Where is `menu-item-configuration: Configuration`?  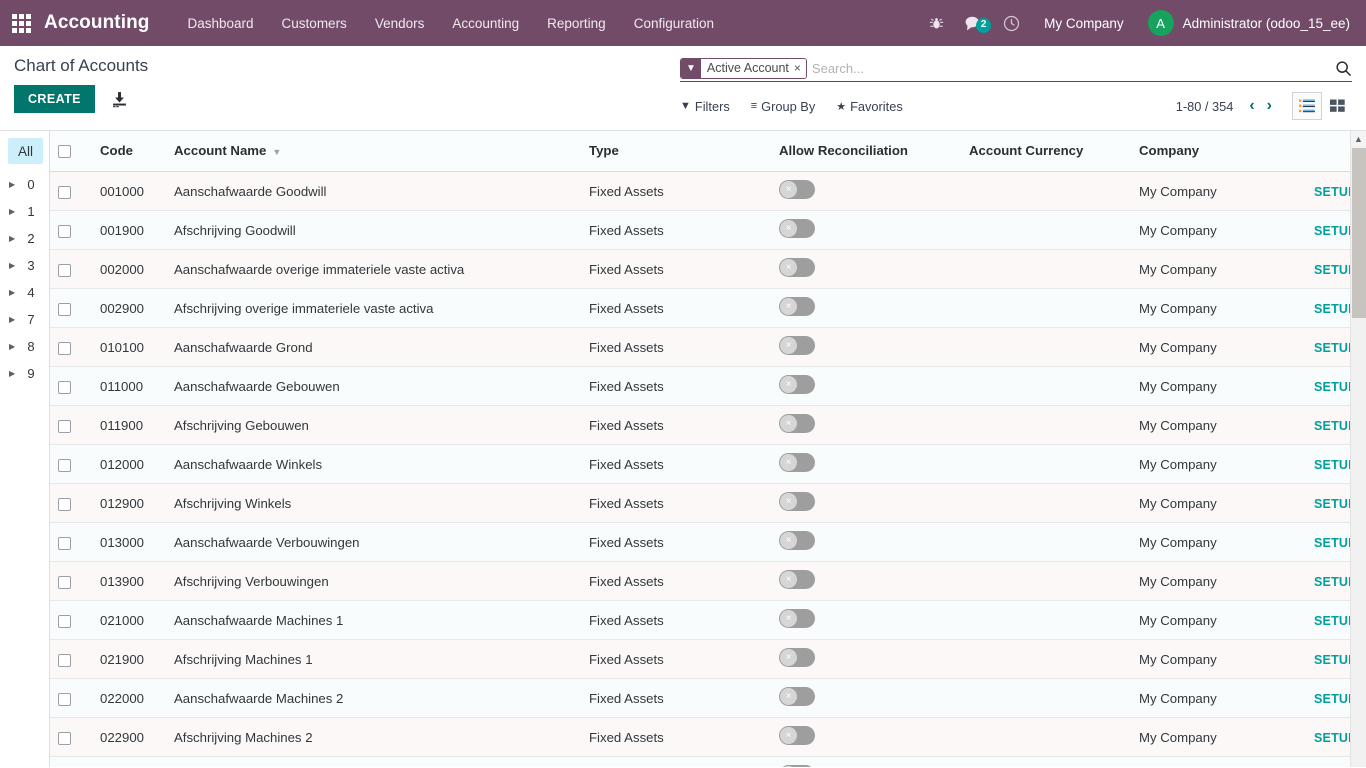
menu-item-configuration: Configuration is located at coordinates (674, 23).